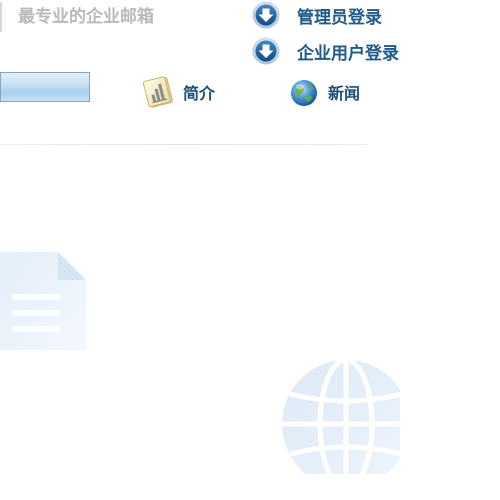 This screenshot has height=500, width=500. Describe the element at coordinates (344, 93) in the screenshot. I see `nav-label-news: 新闻` at that location.